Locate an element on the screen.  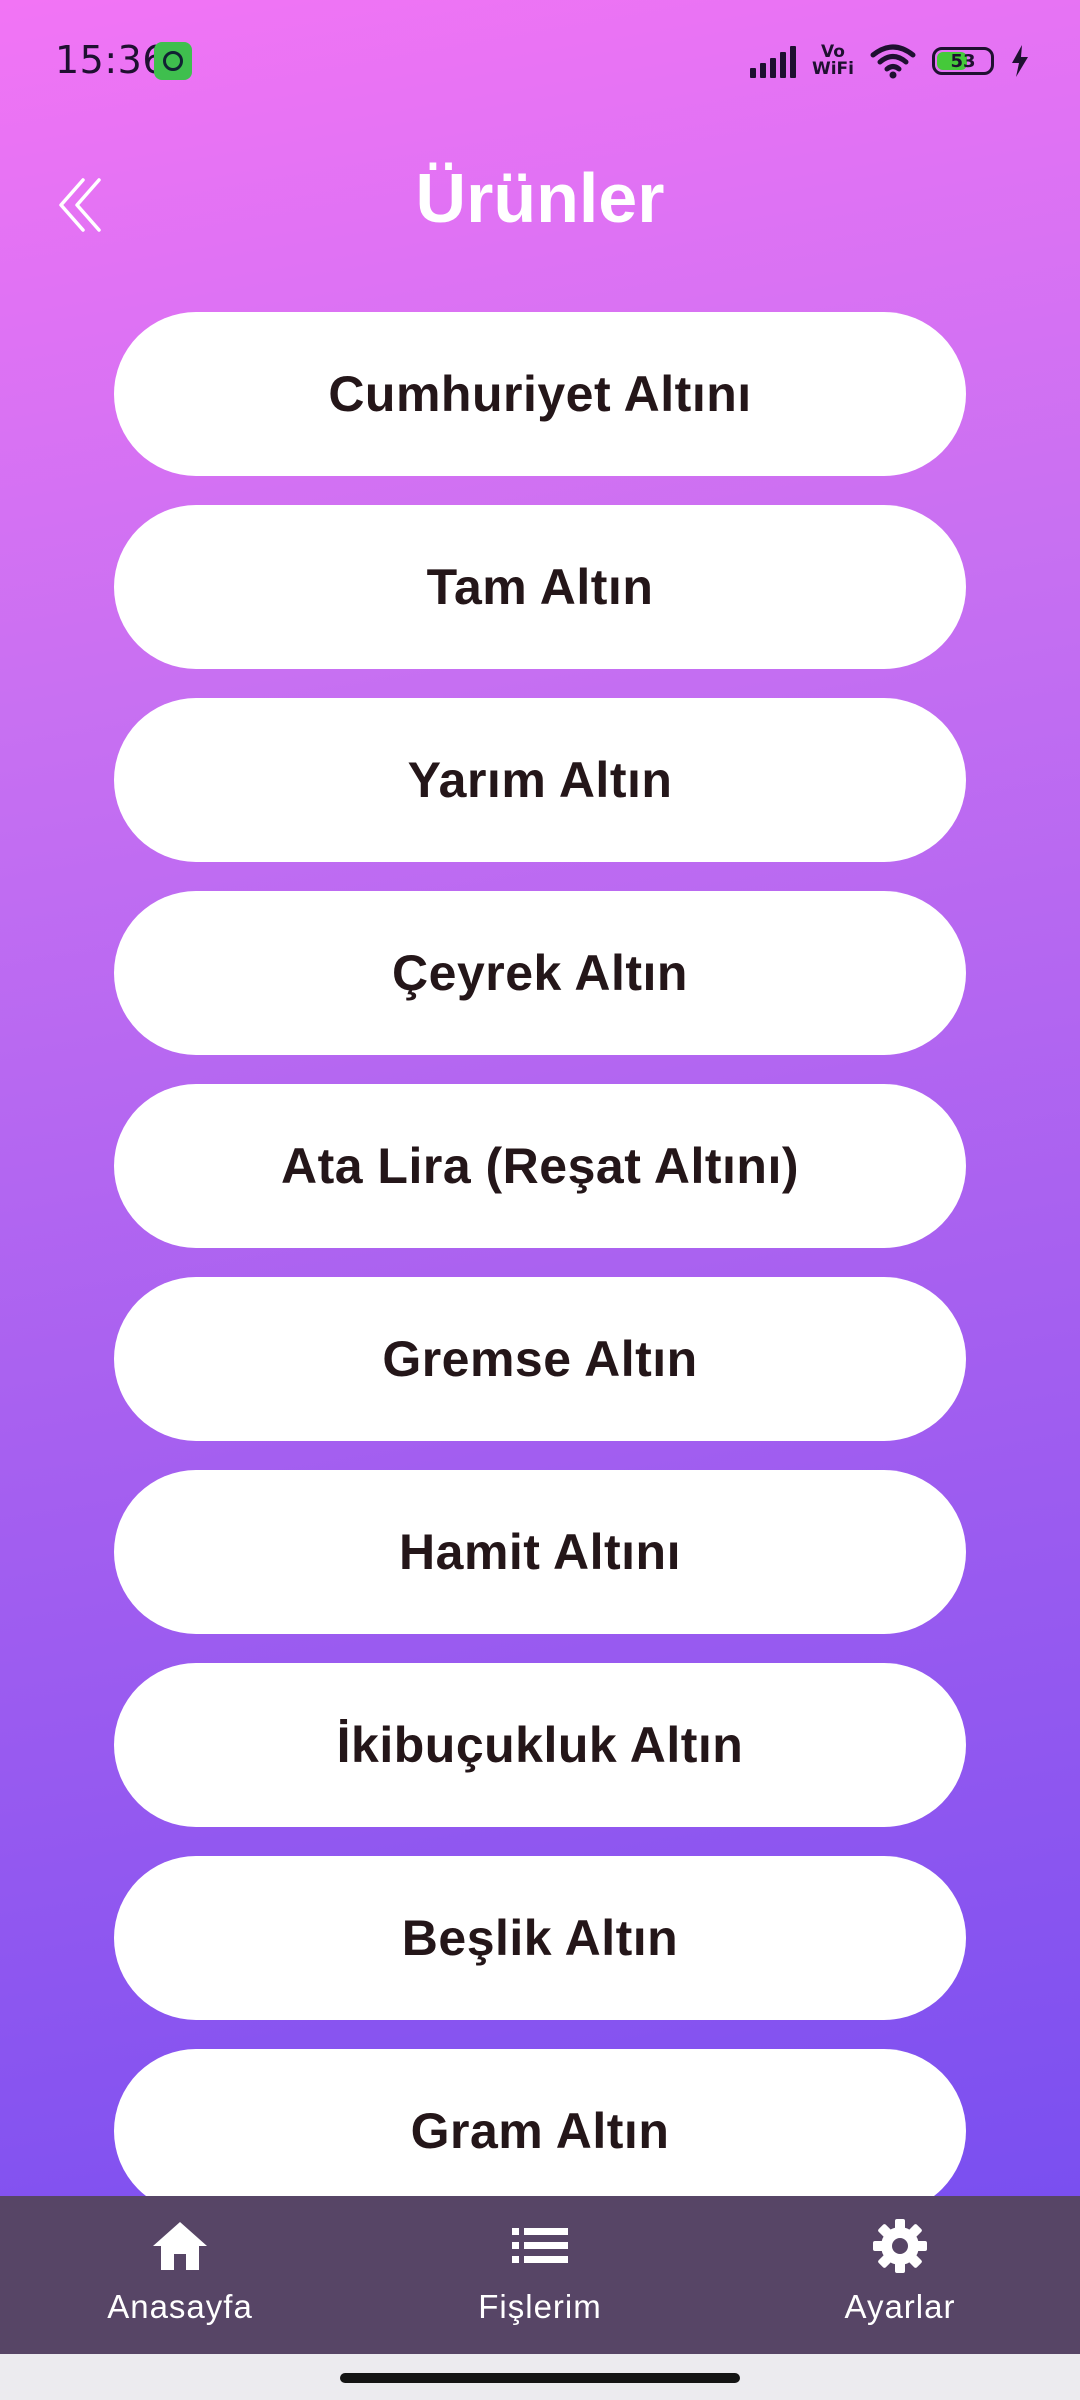
product-button-tam: Tam Altın is located at coordinates (540, 587).